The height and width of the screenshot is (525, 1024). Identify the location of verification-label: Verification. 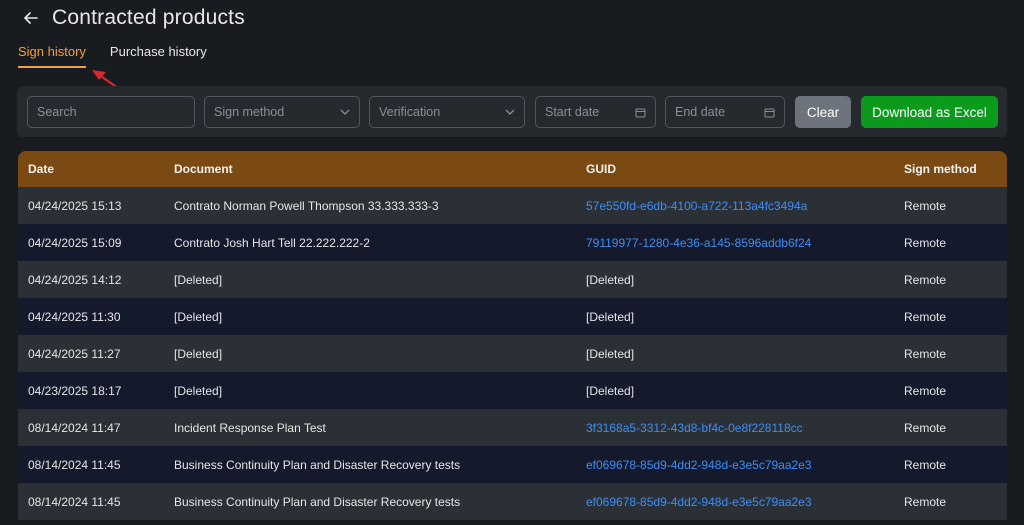
(410, 112).